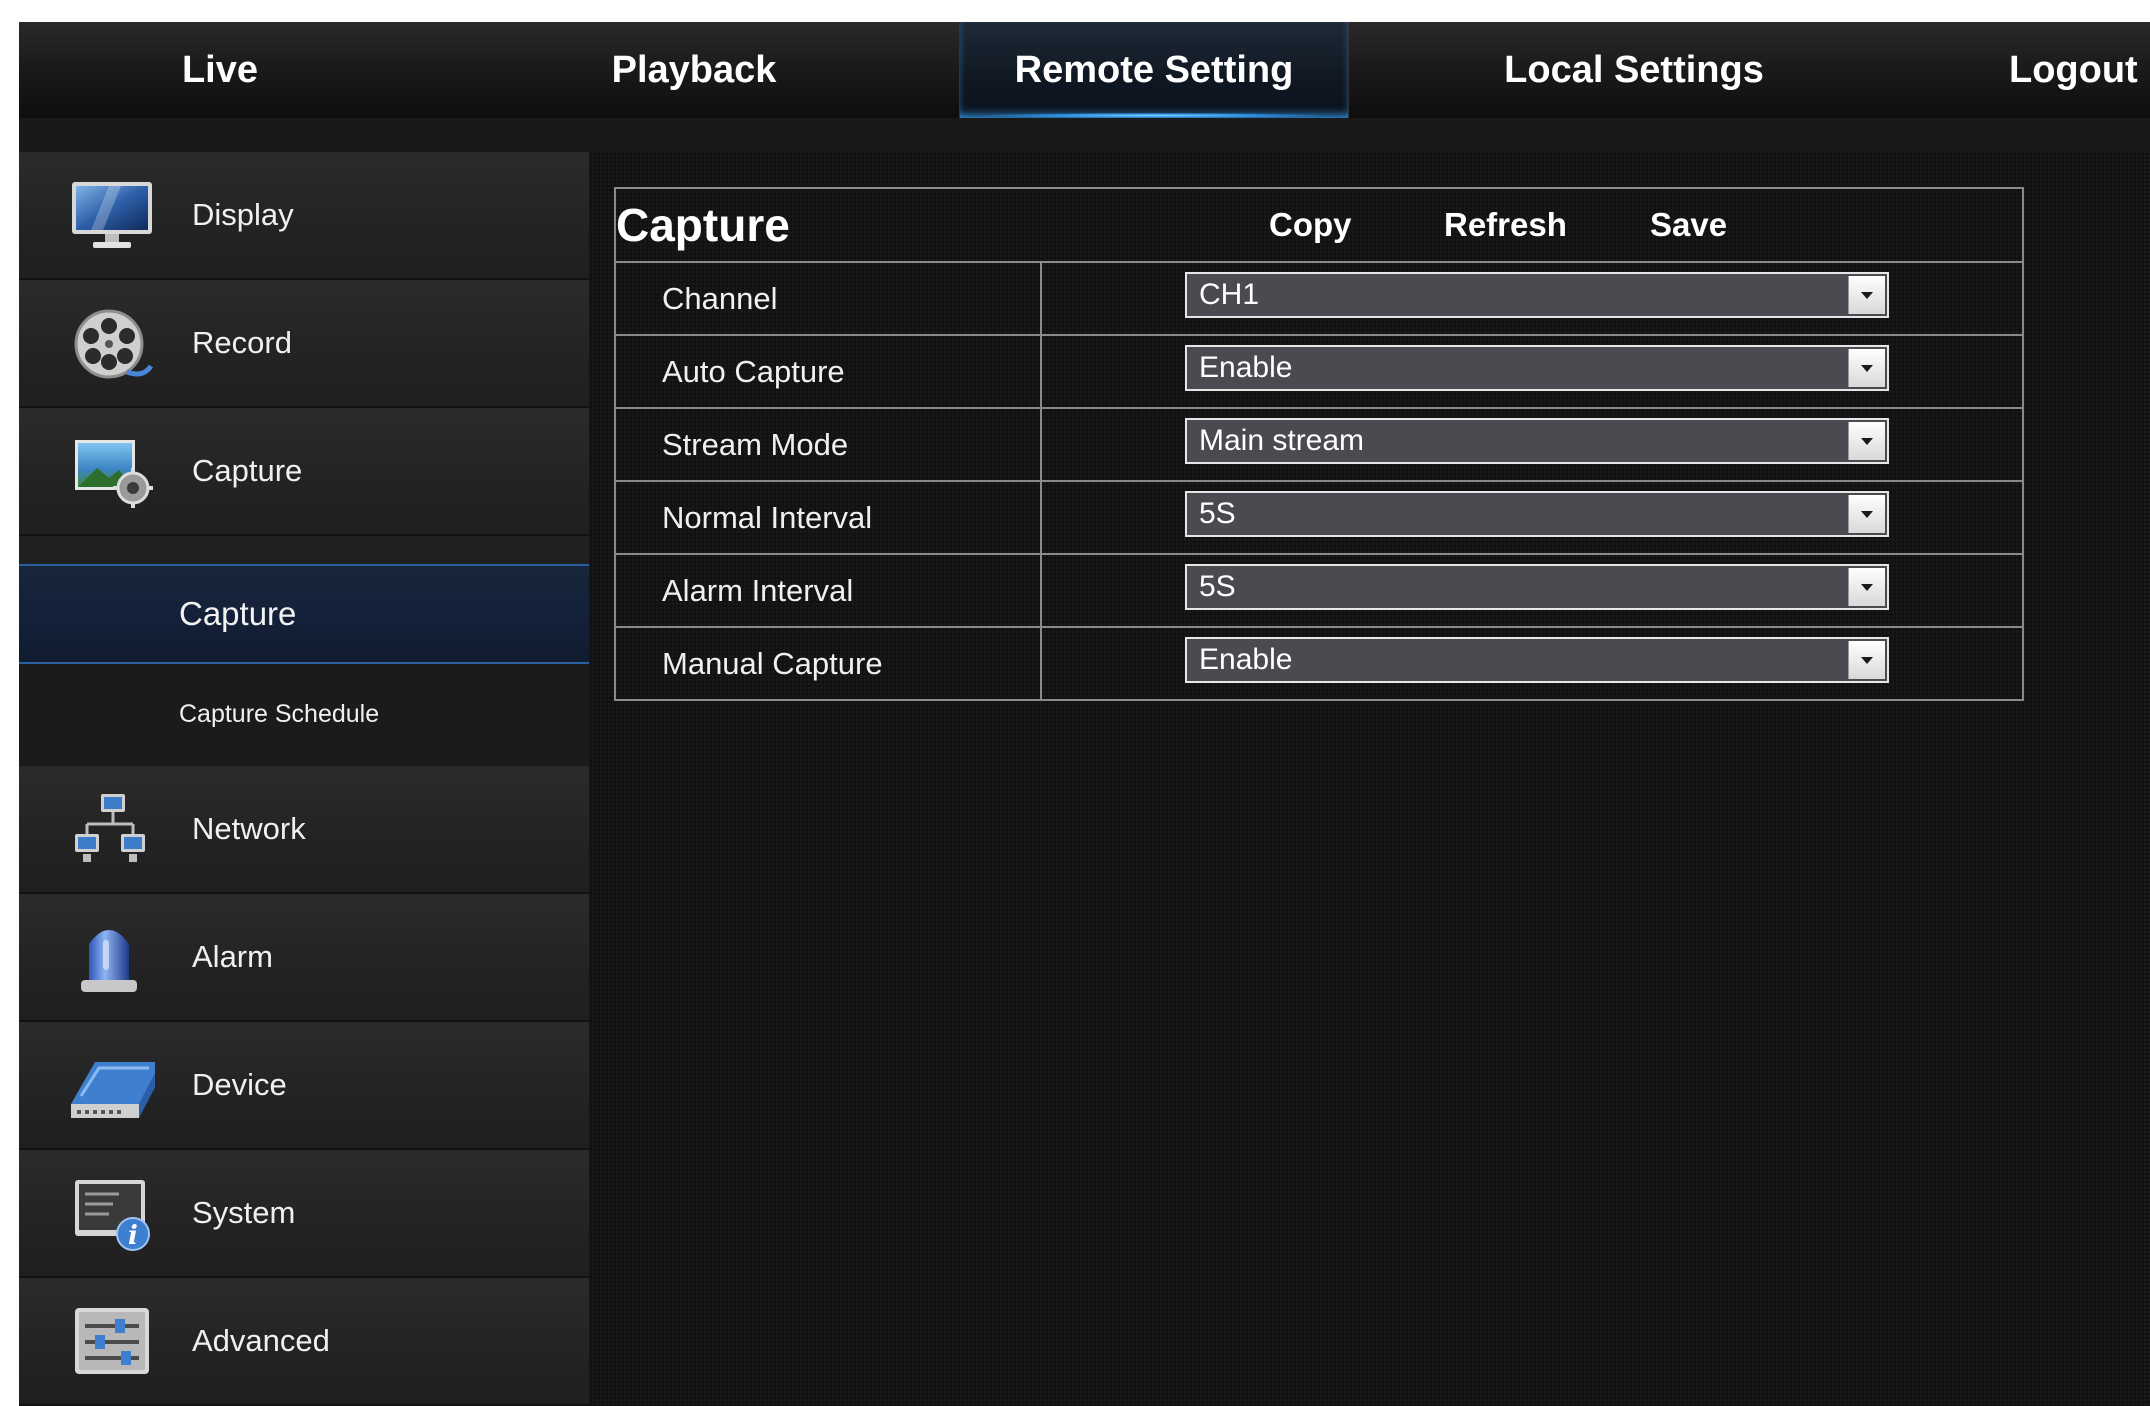  What do you see at coordinates (2079, 70) in the screenshot?
I see `tab-logout: Logout` at bounding box center [2079, 70].